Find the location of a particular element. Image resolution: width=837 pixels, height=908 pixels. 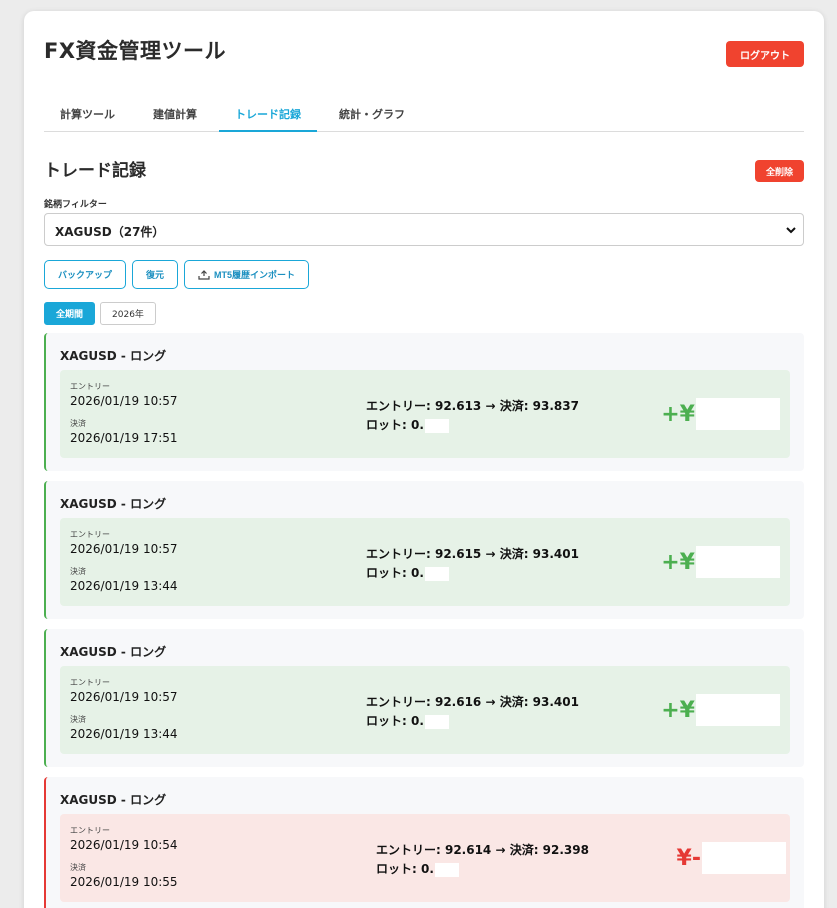

entry-time: 2026/01/19 10:54 is located at coordinates (124, 845).